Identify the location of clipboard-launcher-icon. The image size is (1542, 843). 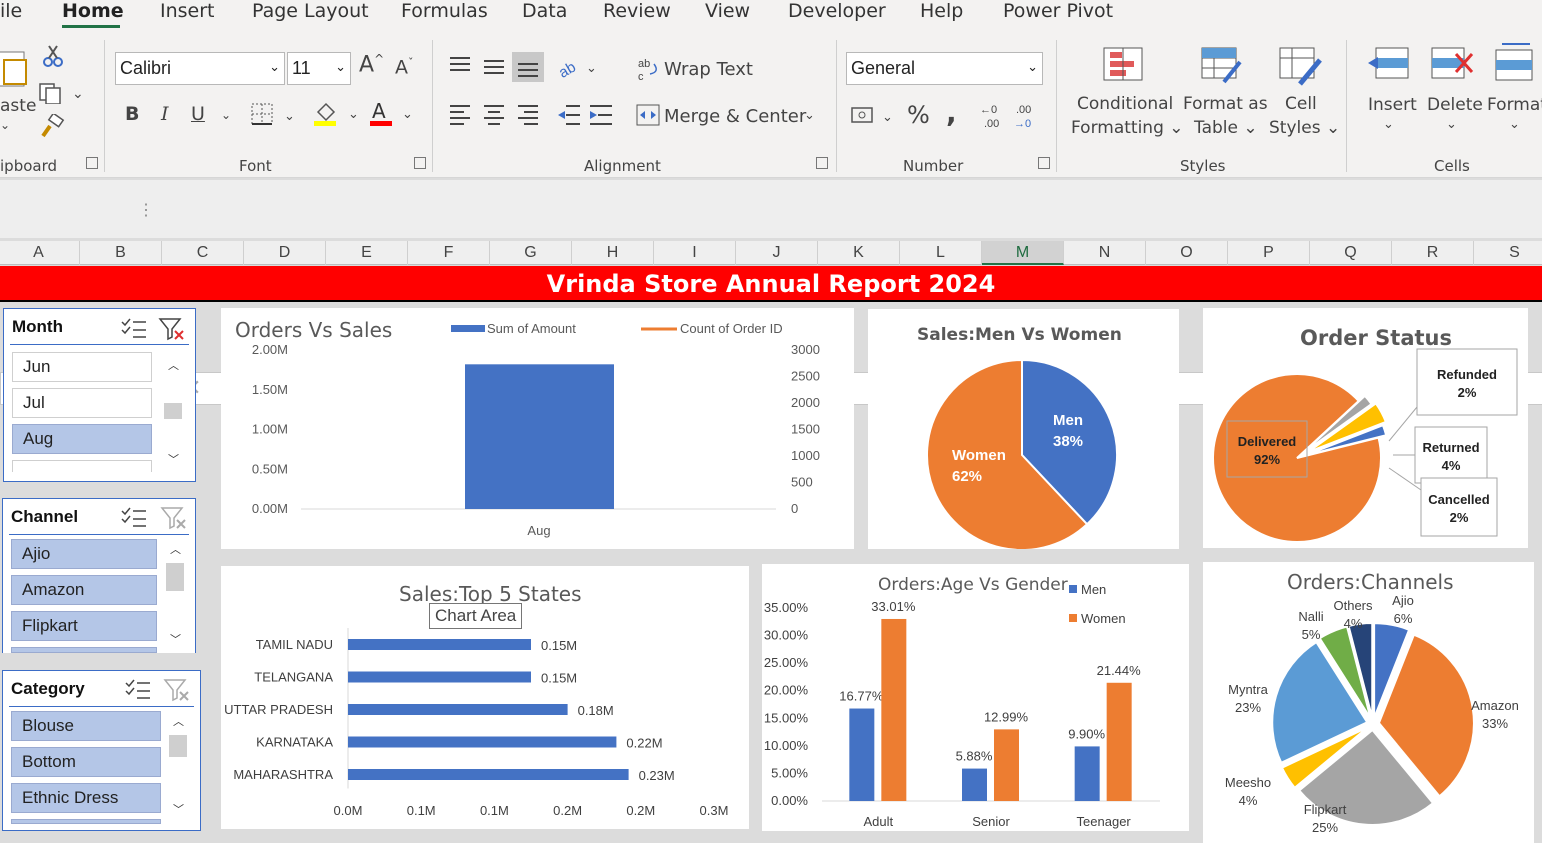
(92, 163).